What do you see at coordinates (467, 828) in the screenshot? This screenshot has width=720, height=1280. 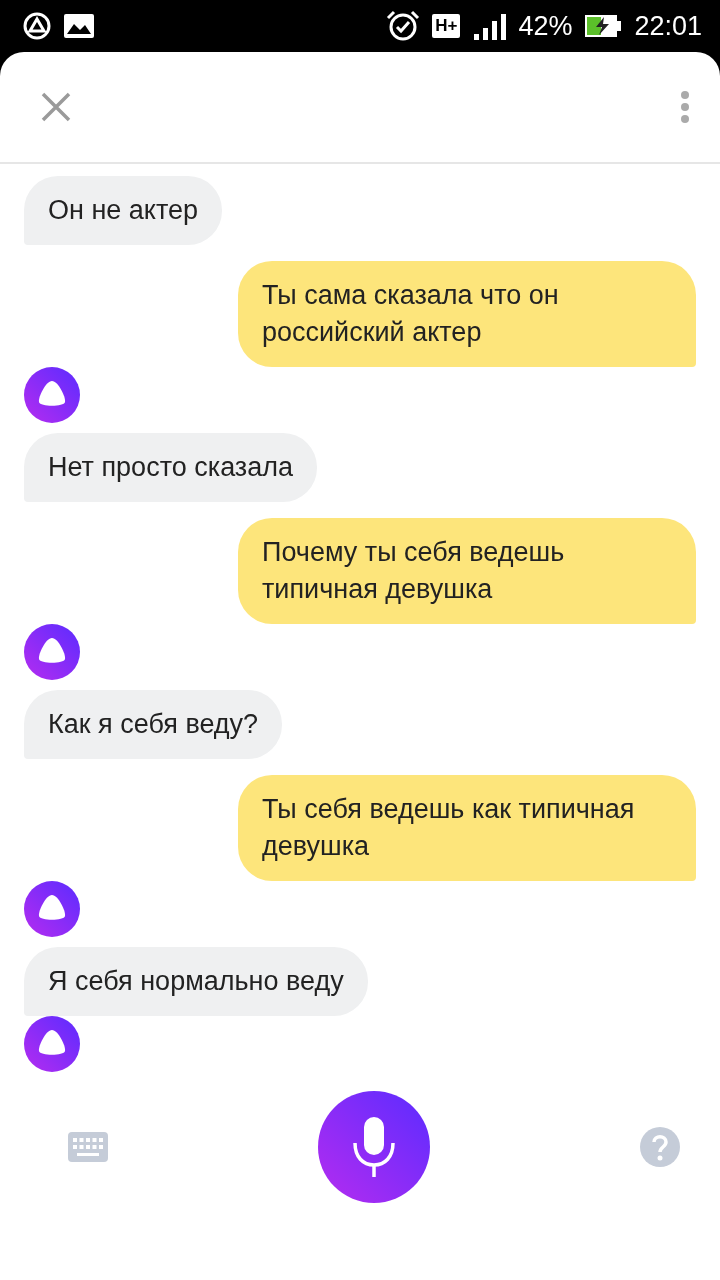 I see `user-message: Ты себя ведешь как типичная девушка` at bounding box center [467, 828].